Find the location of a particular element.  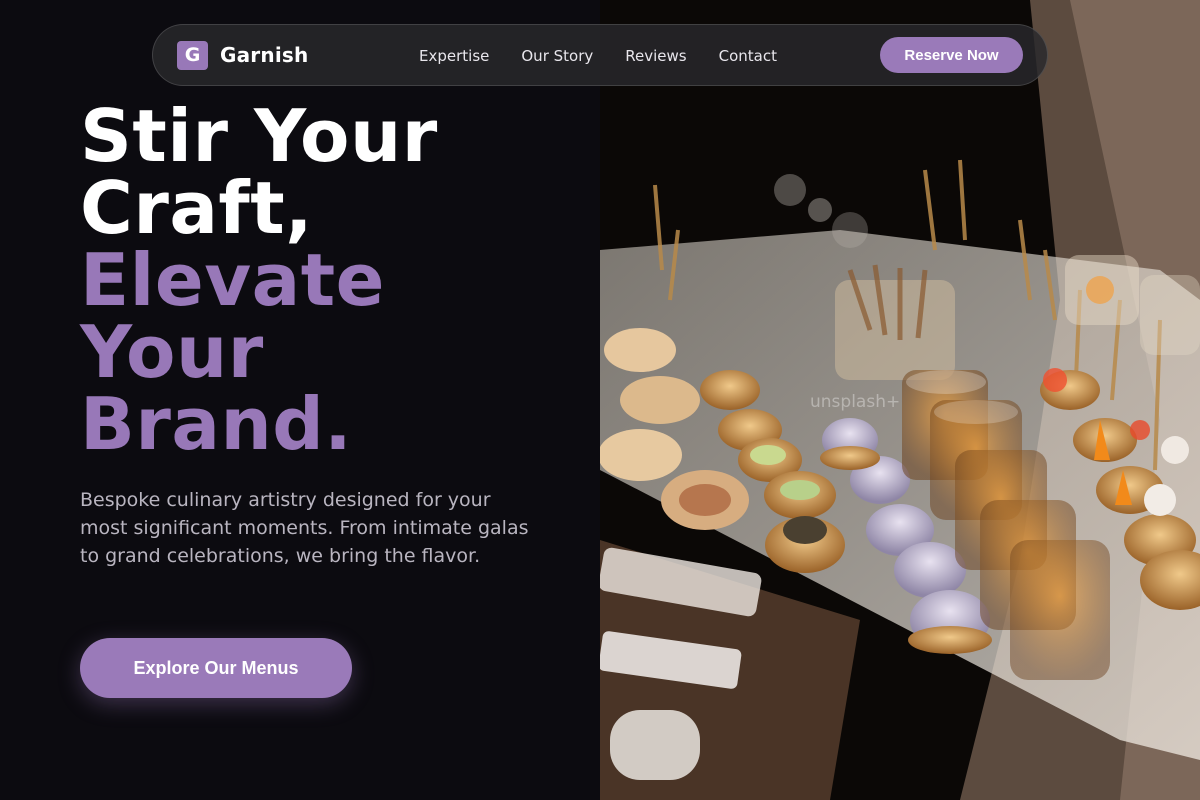

image-watermark: unsplash+ is located at coordinates (855, 402).